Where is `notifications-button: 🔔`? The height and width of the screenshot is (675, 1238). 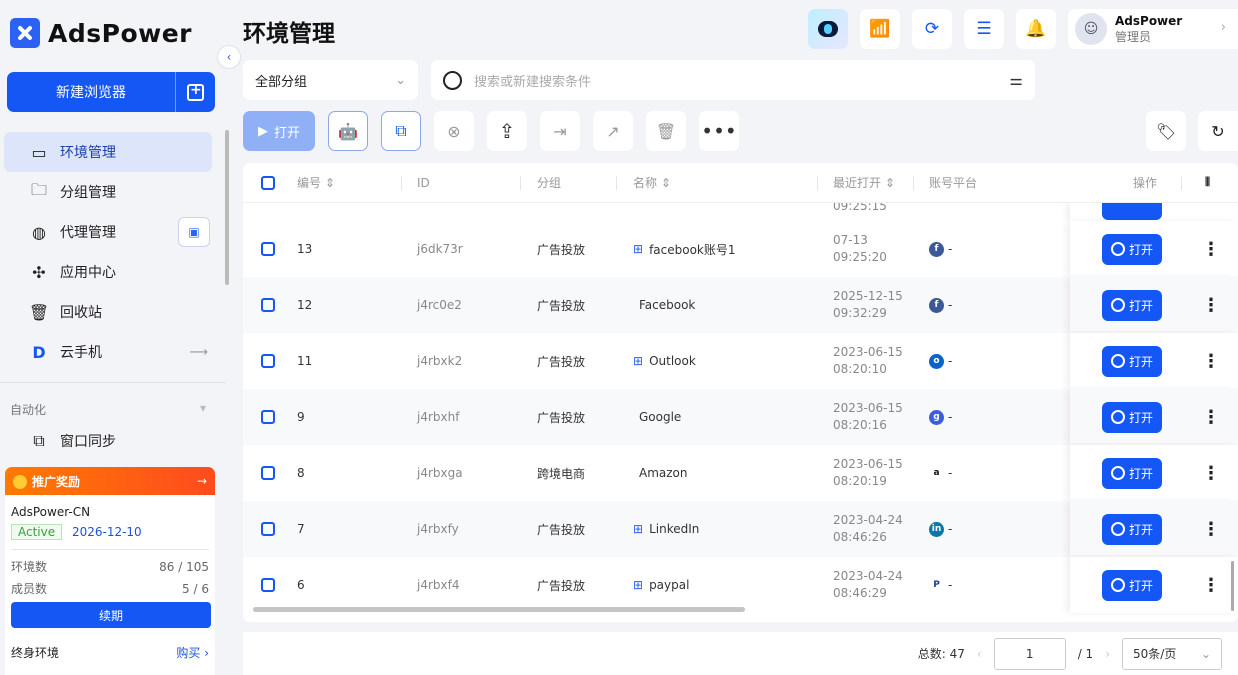
notifications-button: 🔔 is located at coordinates (1036, 29).